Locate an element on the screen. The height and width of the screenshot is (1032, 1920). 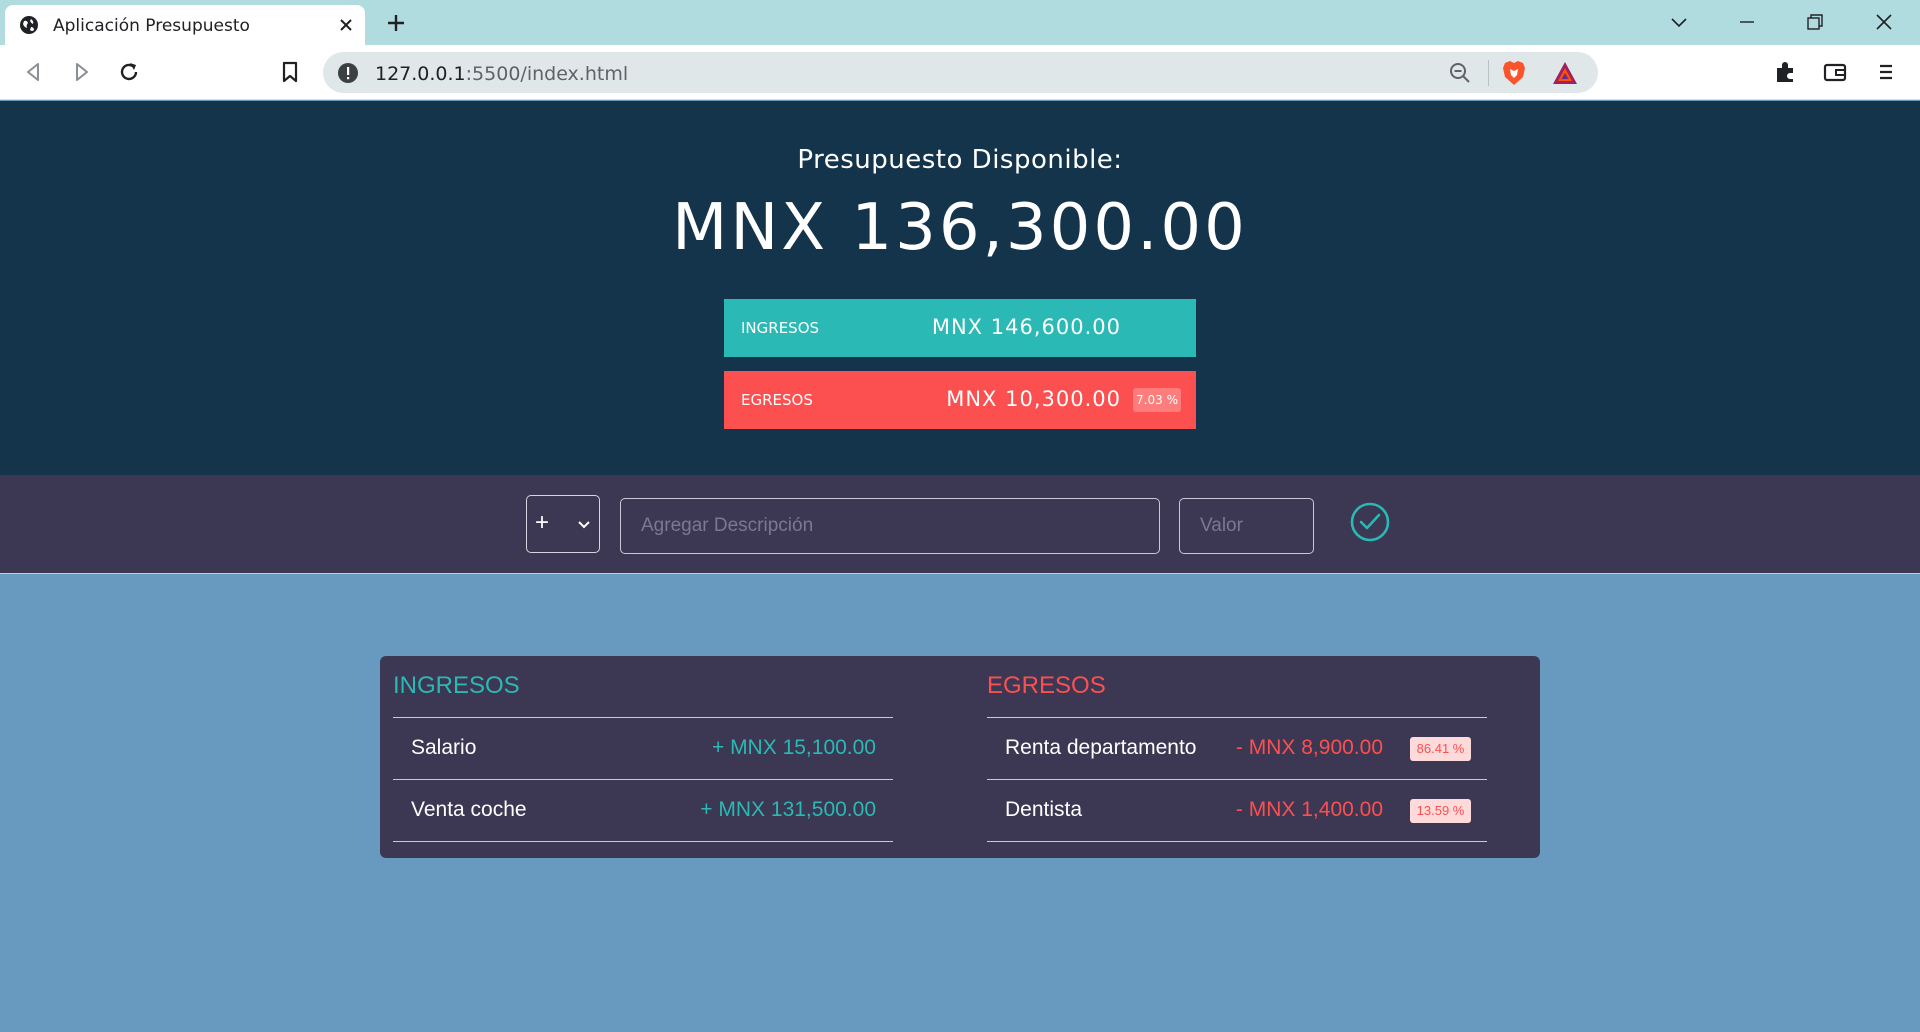
url-path: :5500/index.html is located at coordinates (547, 74).